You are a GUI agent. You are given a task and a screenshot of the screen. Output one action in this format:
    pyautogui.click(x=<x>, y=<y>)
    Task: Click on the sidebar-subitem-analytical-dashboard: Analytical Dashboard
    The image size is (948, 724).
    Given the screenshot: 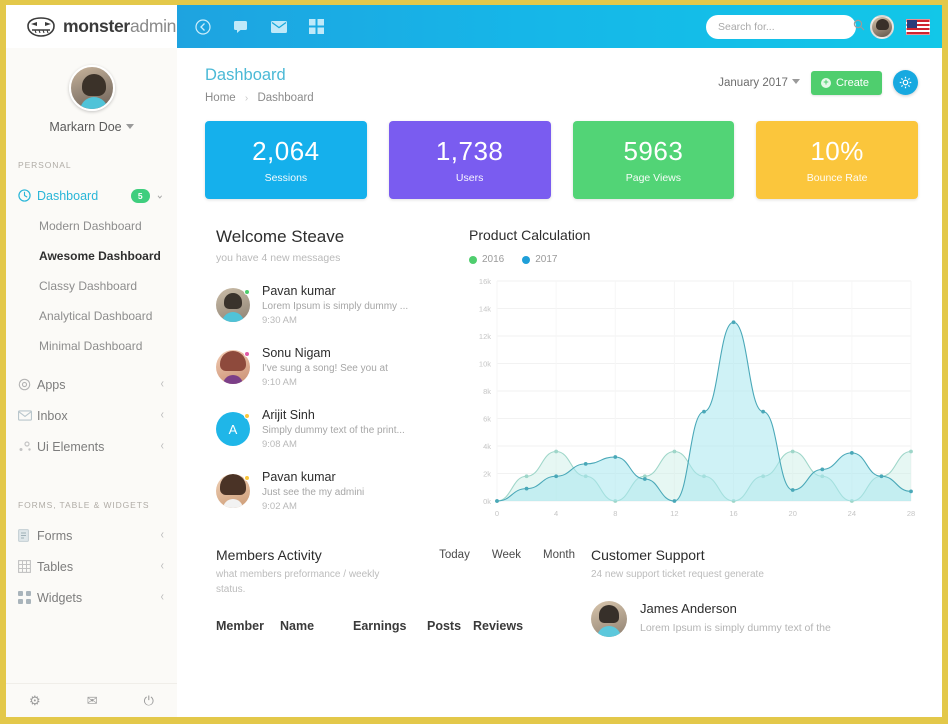 What is the action you would take?
    pyautogui.click(x=91, y=316)
    